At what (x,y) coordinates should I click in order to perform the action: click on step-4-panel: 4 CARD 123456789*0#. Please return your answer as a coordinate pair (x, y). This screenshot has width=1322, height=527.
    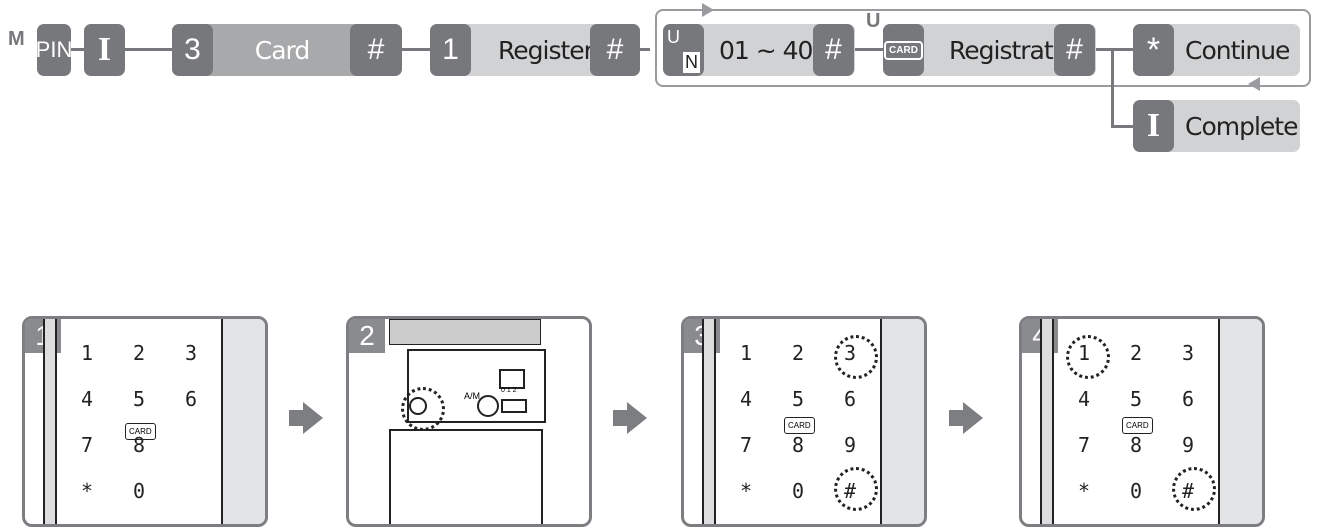
    Looking at the image, I should click on (1142, 421).